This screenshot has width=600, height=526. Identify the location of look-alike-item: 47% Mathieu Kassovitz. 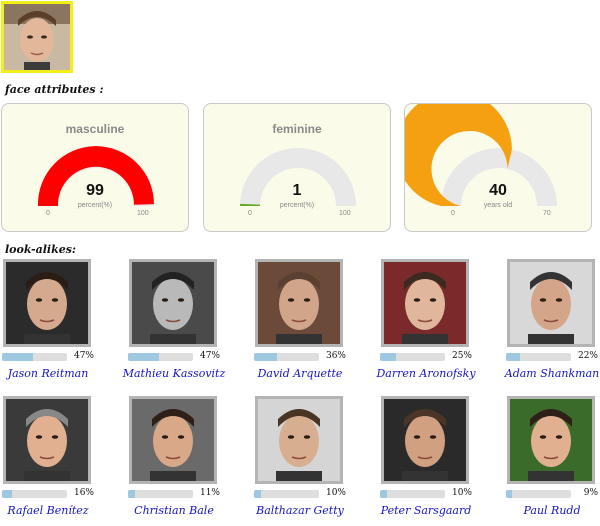
(180, 324).